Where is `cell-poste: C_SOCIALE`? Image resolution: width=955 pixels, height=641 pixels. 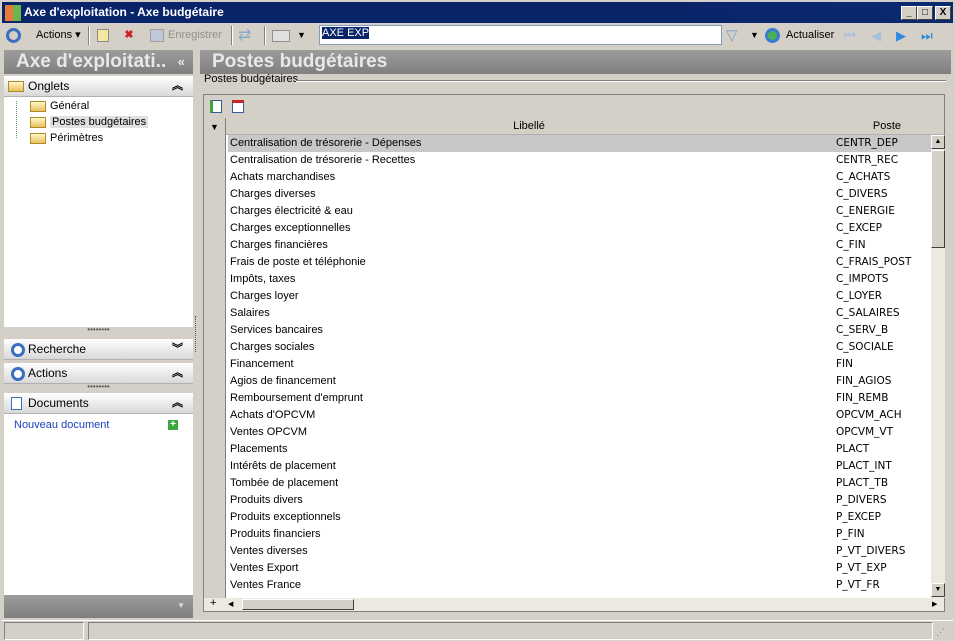 cell-poste: C_SOCIALE is located at coordinates (865, 347).